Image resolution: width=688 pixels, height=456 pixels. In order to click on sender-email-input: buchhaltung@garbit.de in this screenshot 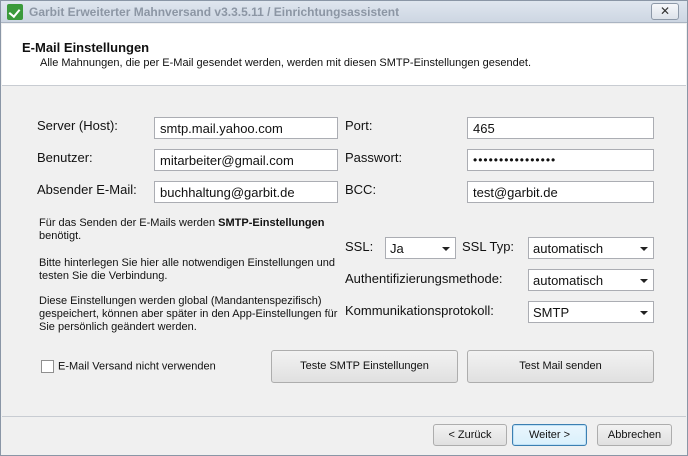, I will do `click(246, 192)`.